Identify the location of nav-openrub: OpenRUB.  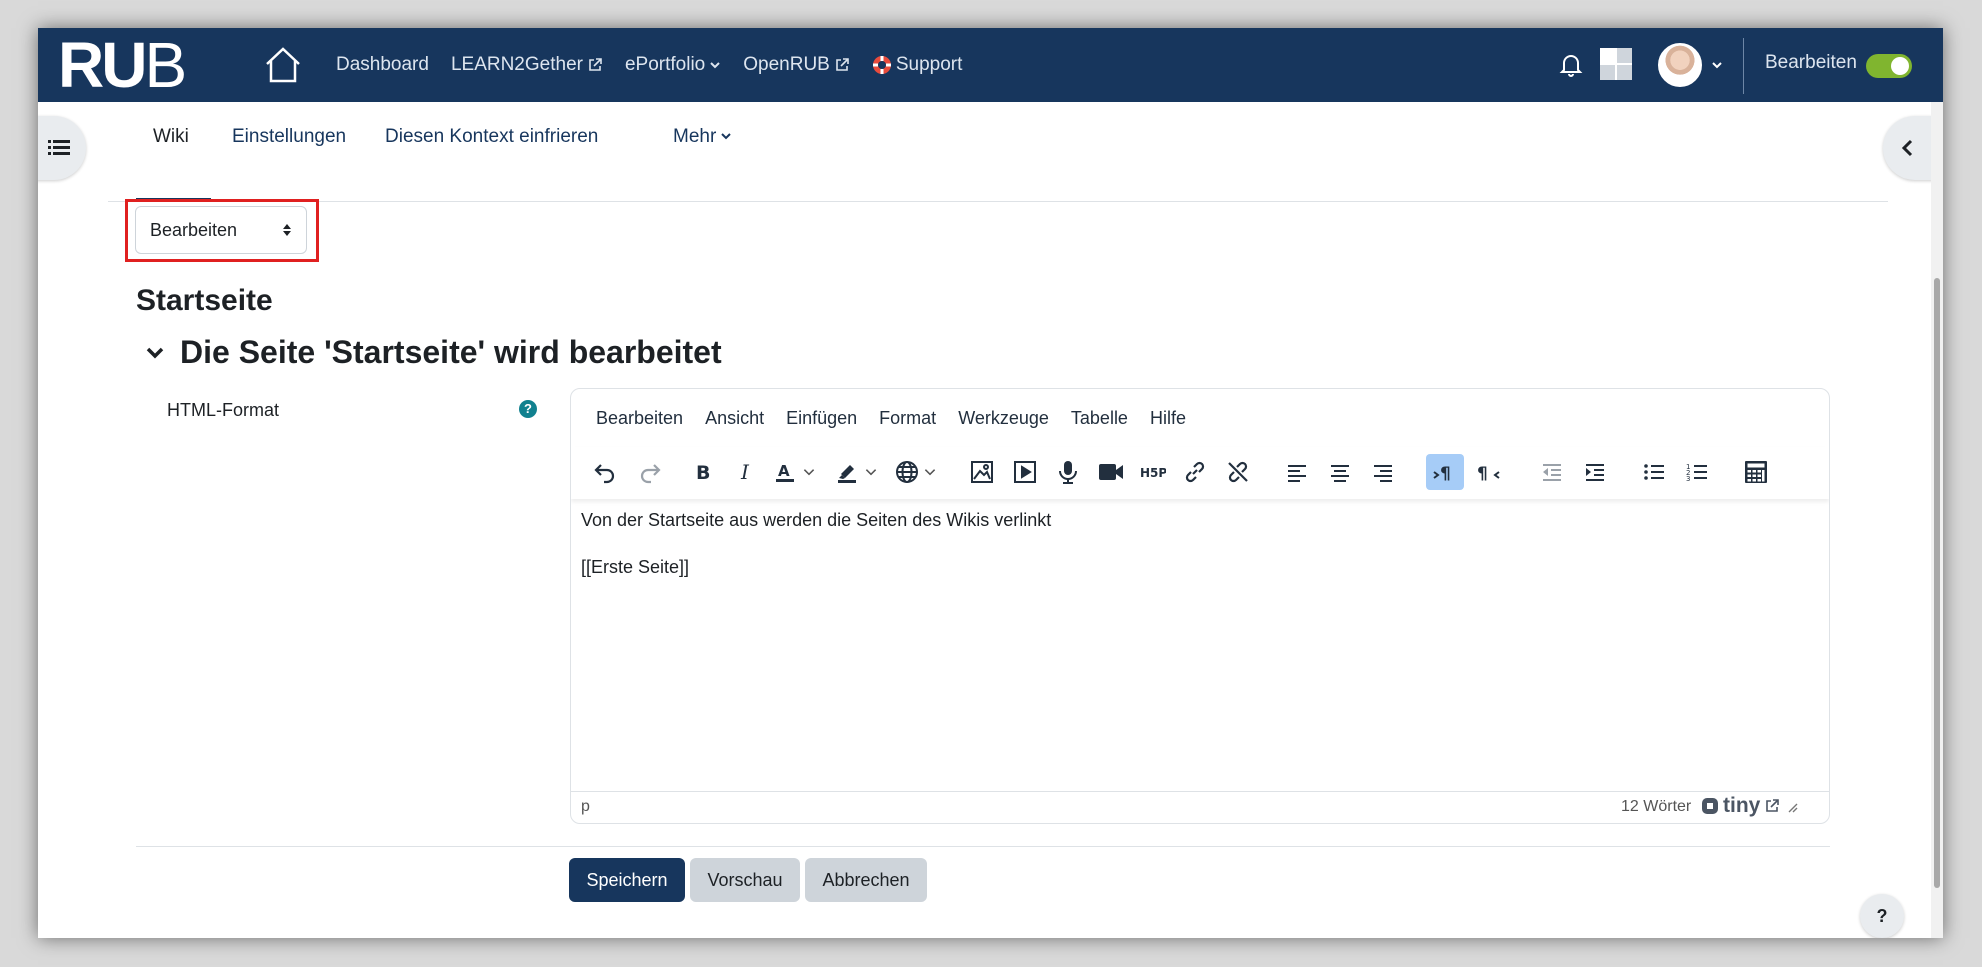
(796, 65).